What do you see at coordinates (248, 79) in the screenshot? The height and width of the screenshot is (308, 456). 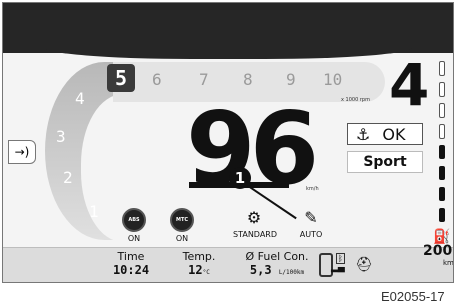 I see `rpm-scale-label: 8` at bounding box center [248, 79].